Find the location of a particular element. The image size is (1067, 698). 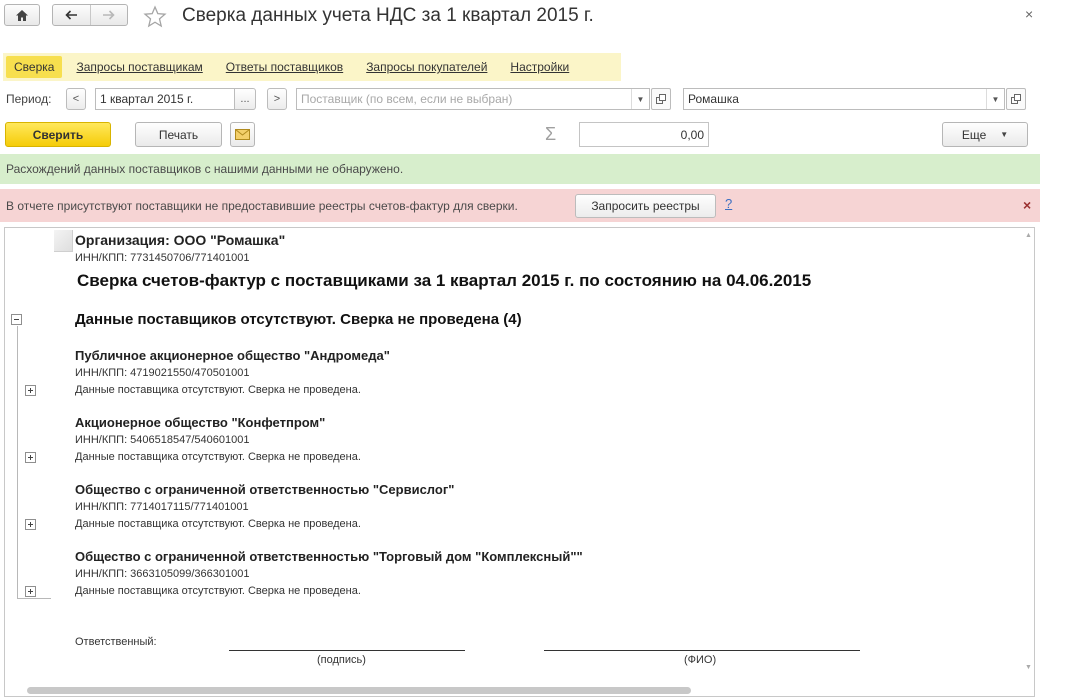

organization-value: Ромашка is located at coordinates (713, 99).